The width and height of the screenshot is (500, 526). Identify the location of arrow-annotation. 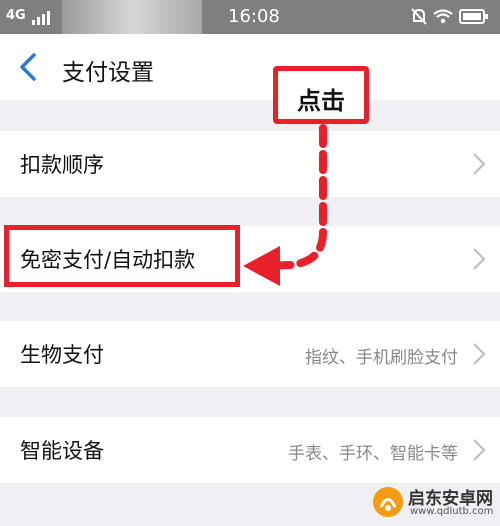
(285, 205).